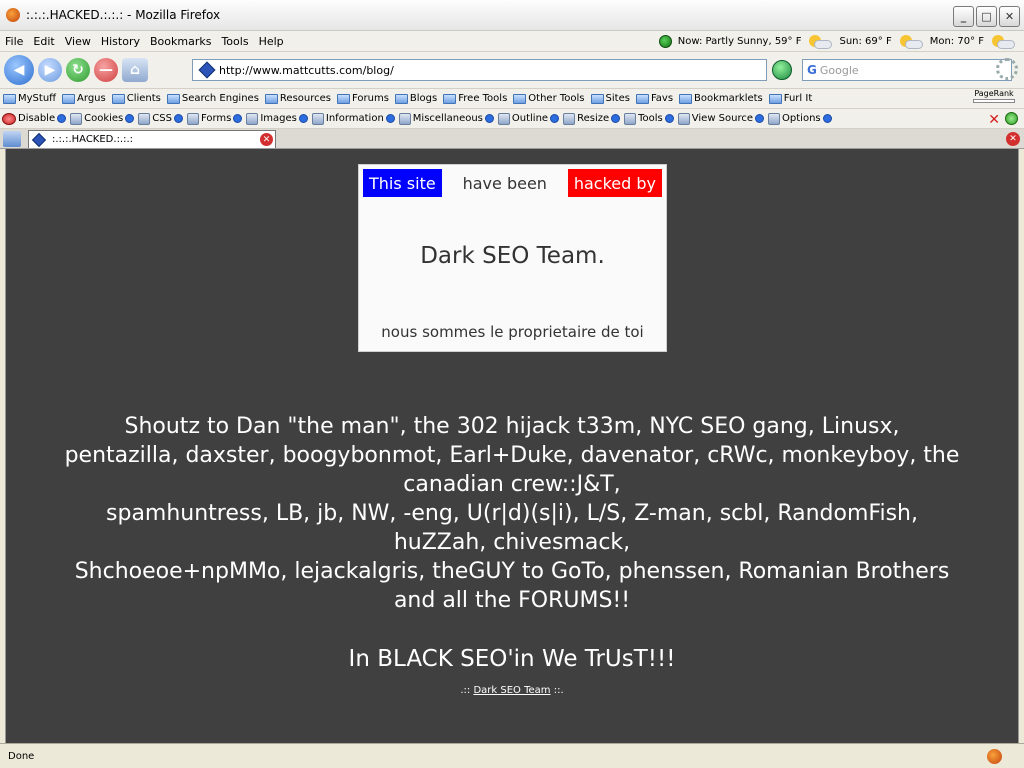 This screenshot has height=768, width=1024. What do you see at coordinates (29, 98) in the screenshot?
I see `bookmark-mystuff: MyStuff` at bounding box center [29, 98].